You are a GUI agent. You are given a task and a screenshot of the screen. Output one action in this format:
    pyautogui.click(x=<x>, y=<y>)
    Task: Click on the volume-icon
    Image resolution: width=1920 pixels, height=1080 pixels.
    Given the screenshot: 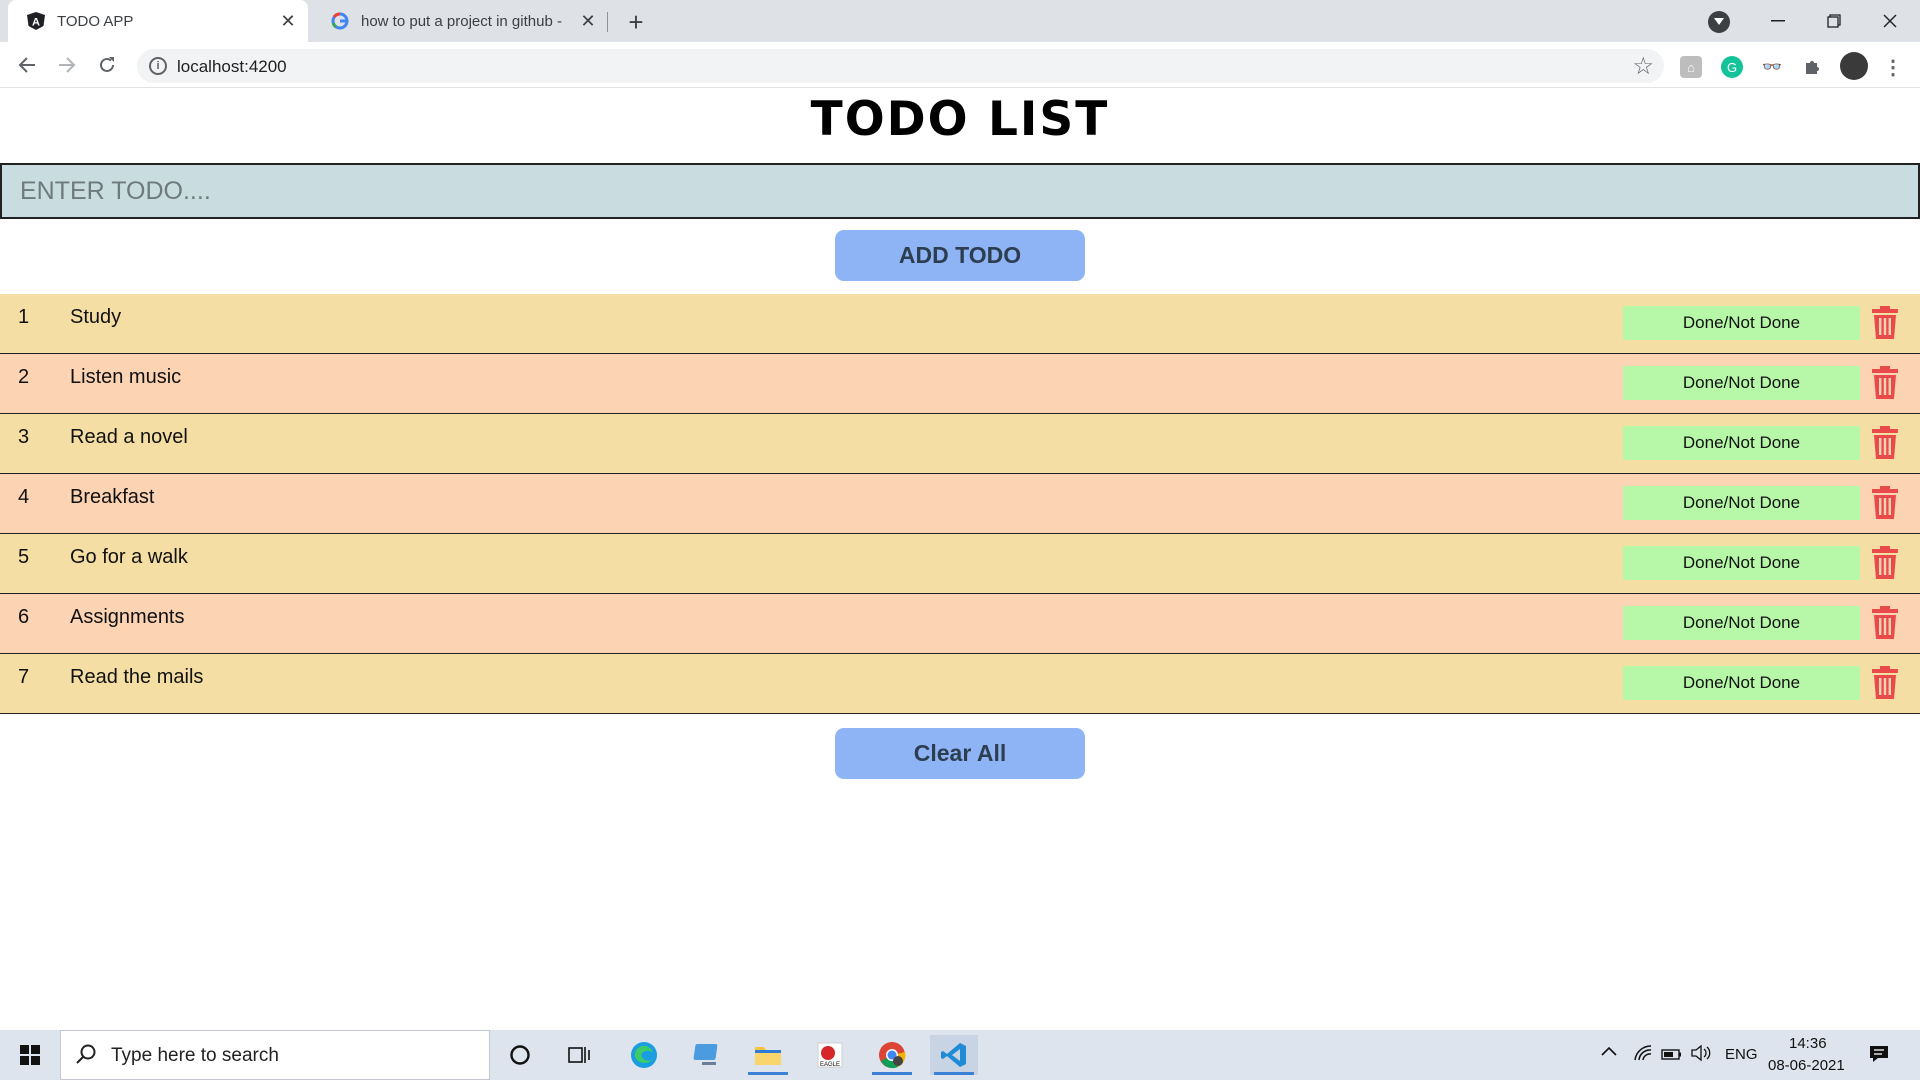 What is the action you would take?
    pyautogui.click(x=1701, y=1055)
    